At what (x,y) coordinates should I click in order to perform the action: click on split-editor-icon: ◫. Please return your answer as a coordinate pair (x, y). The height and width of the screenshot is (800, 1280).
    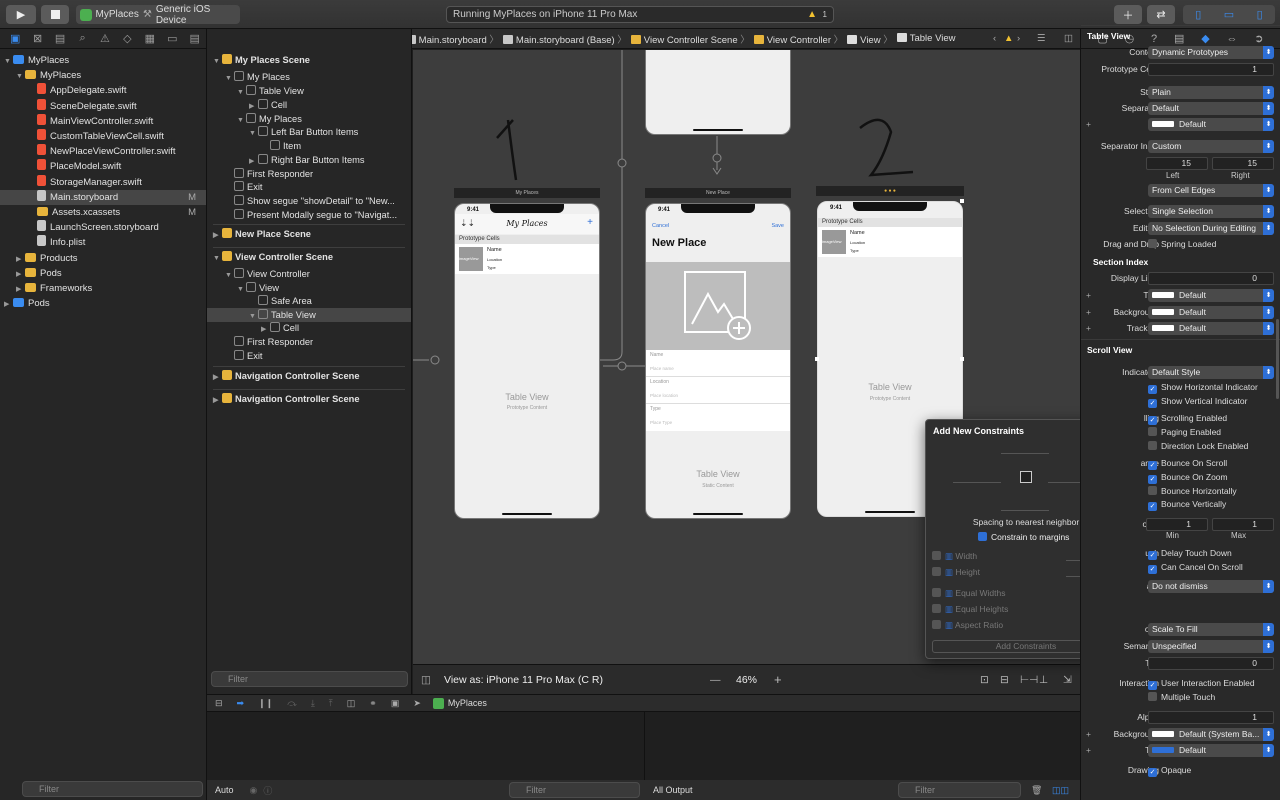
    Looking at the image, I should click on (1068, 38).